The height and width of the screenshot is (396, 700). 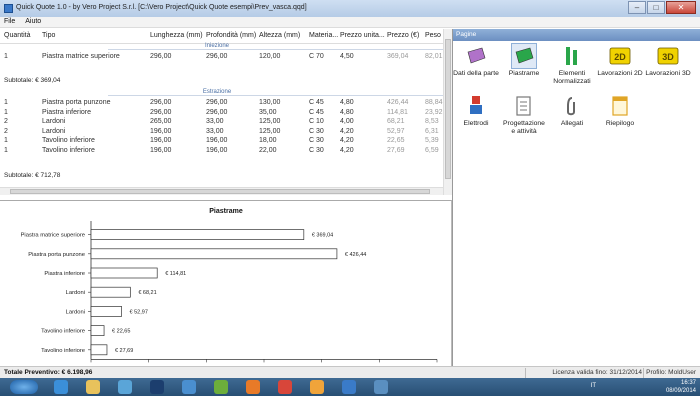 I want to click on table-vertical-scrollbar, so click(x=447, y=112).